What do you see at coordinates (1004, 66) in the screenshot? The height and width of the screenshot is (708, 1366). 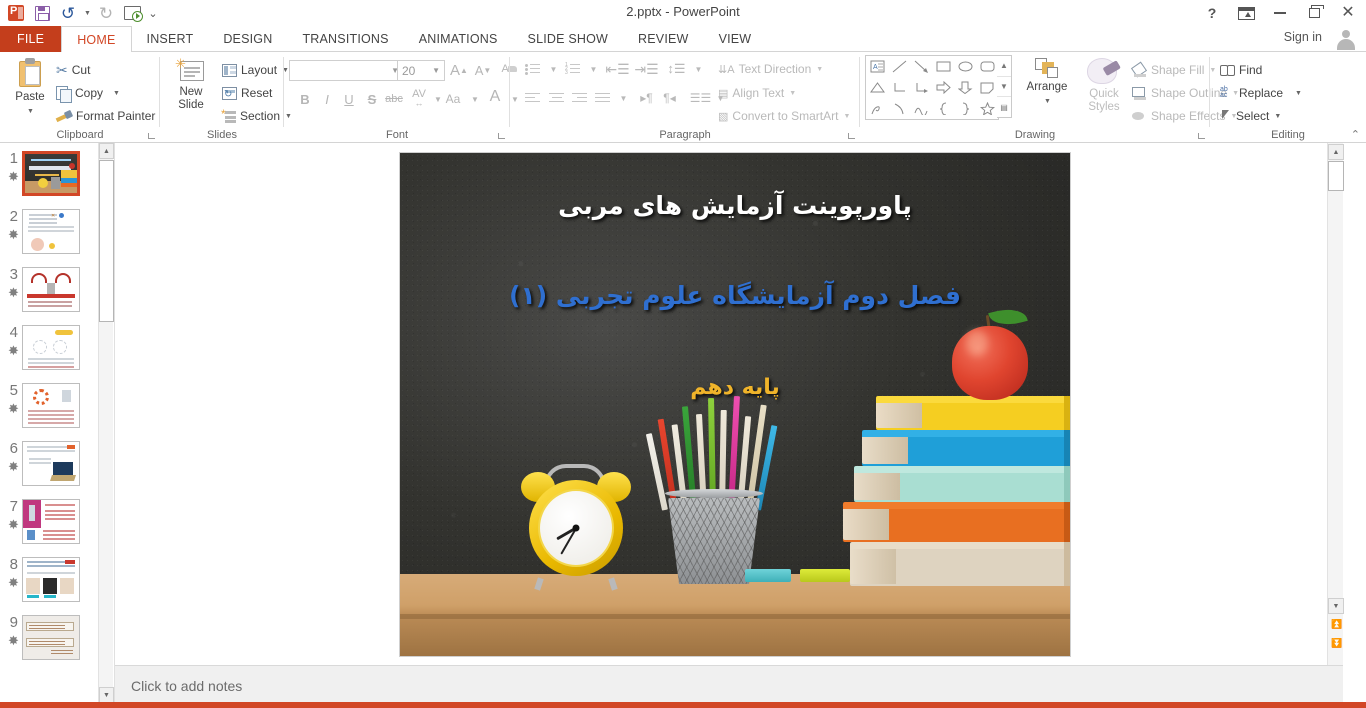 I see `shapes-scroll-up-icon: ▲` at bounding box center [1004, 66].